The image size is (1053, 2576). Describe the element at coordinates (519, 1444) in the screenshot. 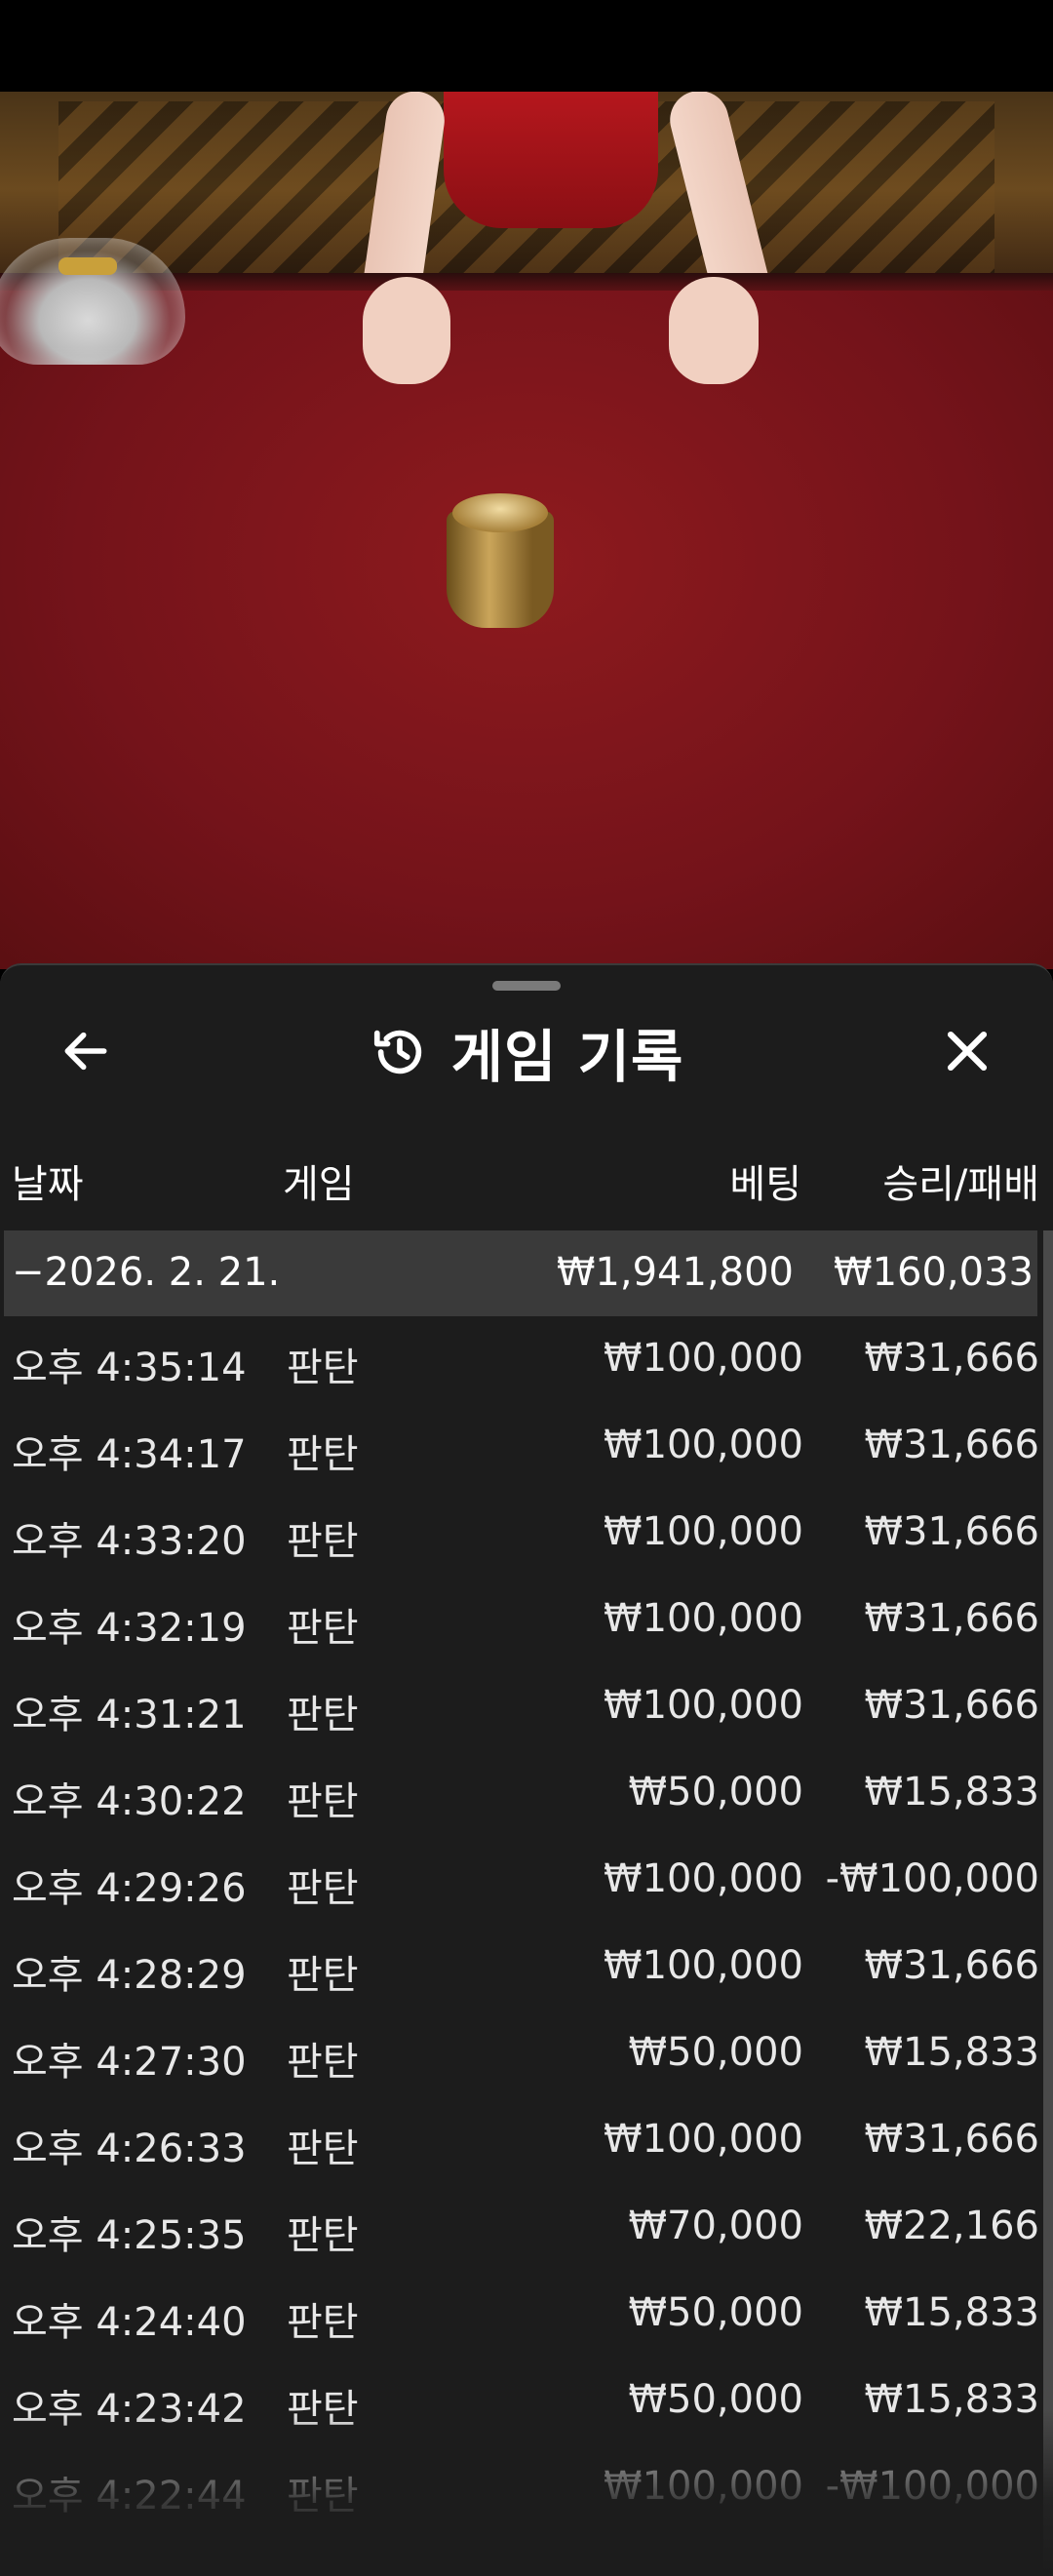

I see `table-row: 오후 4:34:17 판탄 ₩100,000 ₩31,666` at that location.